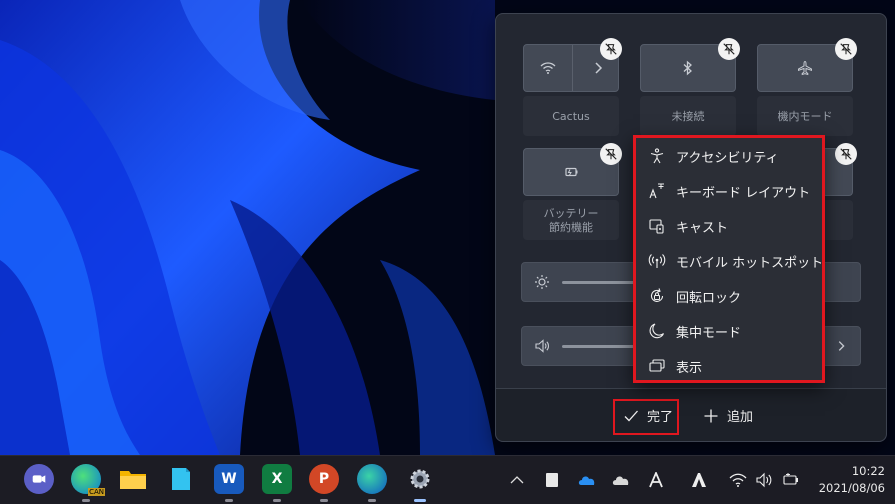 This screenshot has width=895, height=504. Describe the element at coordinates (727, 158) in the screenshot. I see `menu-item-label: アクセシビリティ` at that location.